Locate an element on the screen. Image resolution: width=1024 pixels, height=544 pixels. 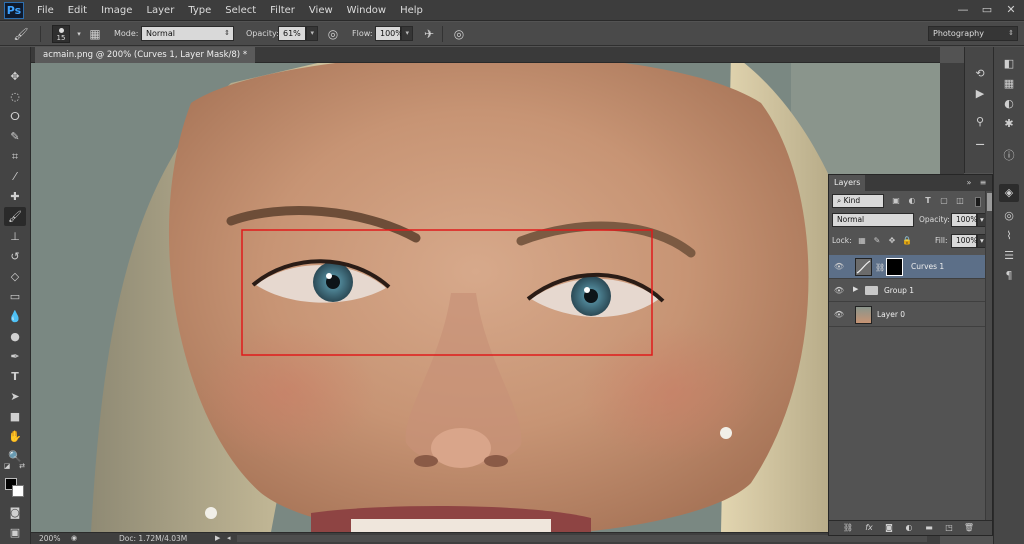
mask-link-icon: ⛓ is located at coordinates (880, 267).